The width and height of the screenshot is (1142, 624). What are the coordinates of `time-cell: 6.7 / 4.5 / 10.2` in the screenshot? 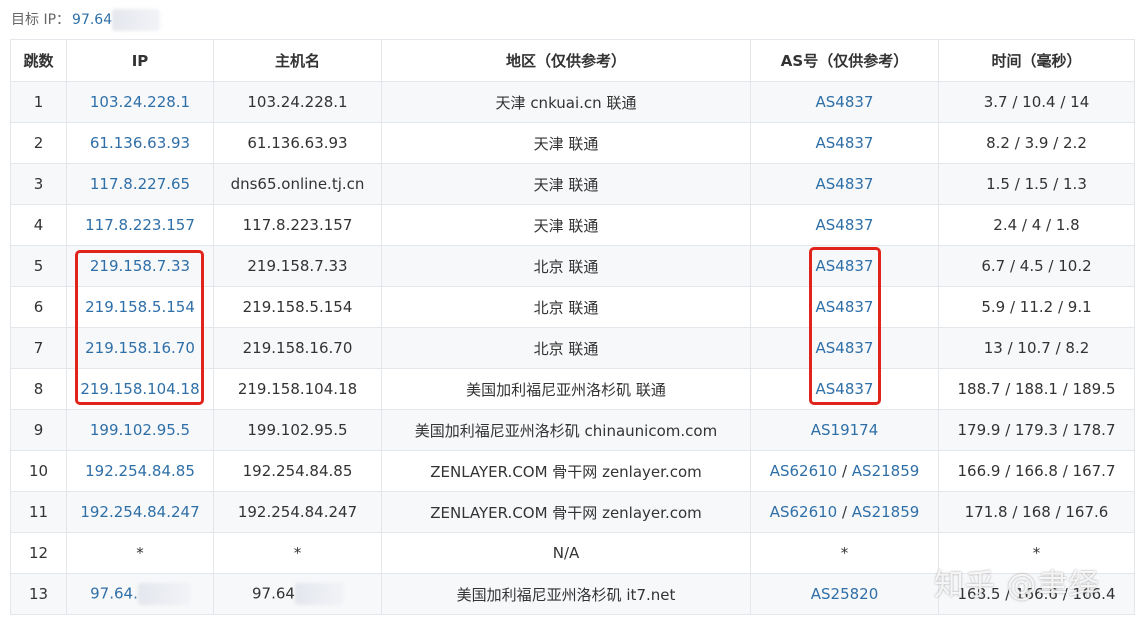 It's located at (1036, 266).